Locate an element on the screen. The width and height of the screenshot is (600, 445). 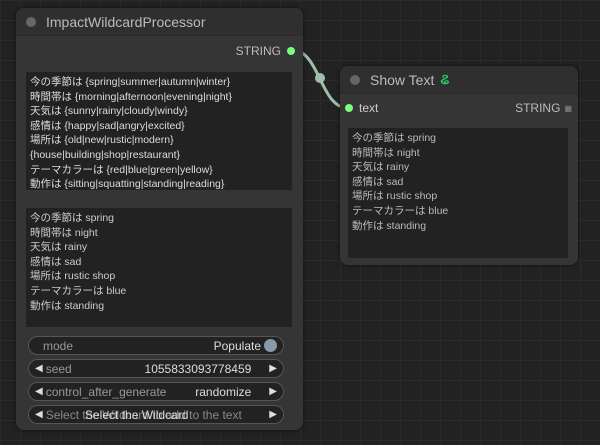
output-string: STRING ▦ is located at coordinates (543, 108).